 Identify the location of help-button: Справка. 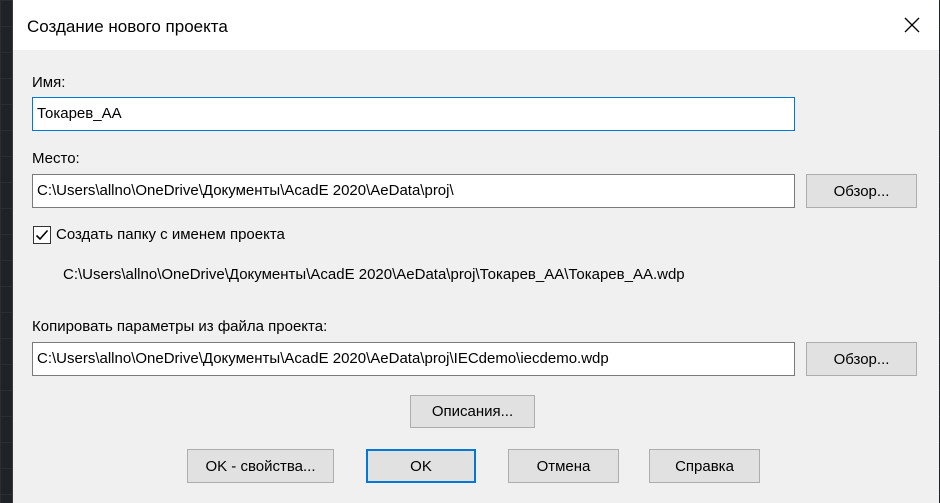
(704, 466).